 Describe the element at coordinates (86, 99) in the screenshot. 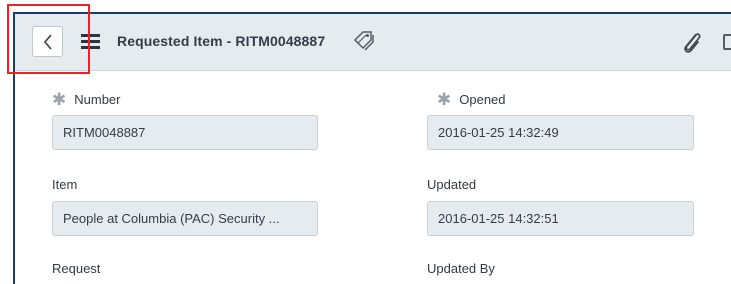

I see `number-label: ✱ Number` at that location.